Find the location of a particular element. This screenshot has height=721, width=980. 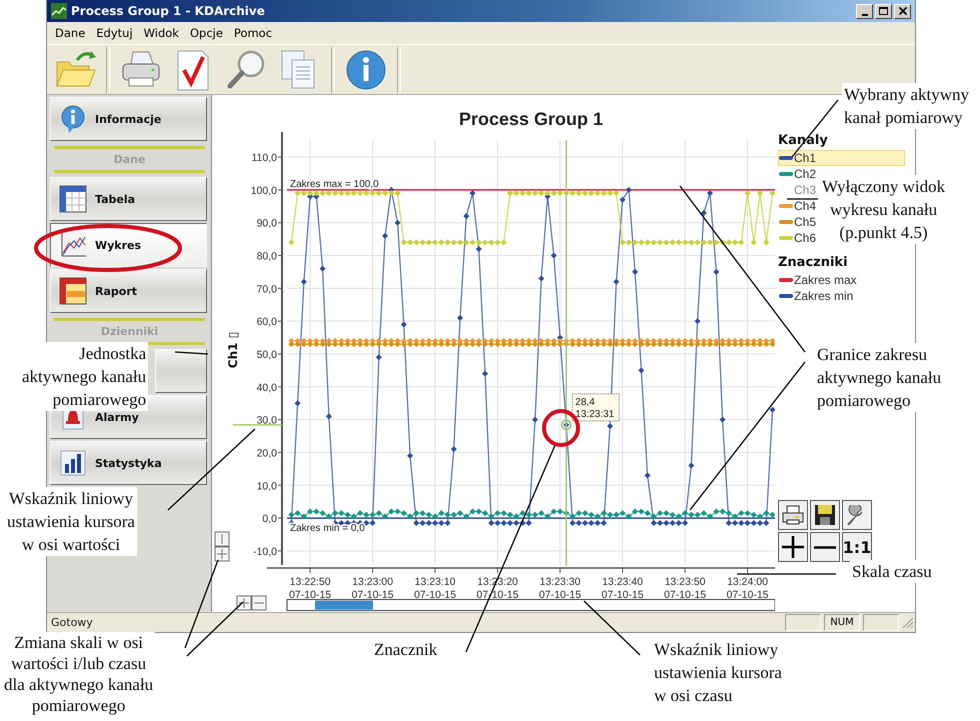

sidebar-button: Tabela is located at coordinates (128, 199).